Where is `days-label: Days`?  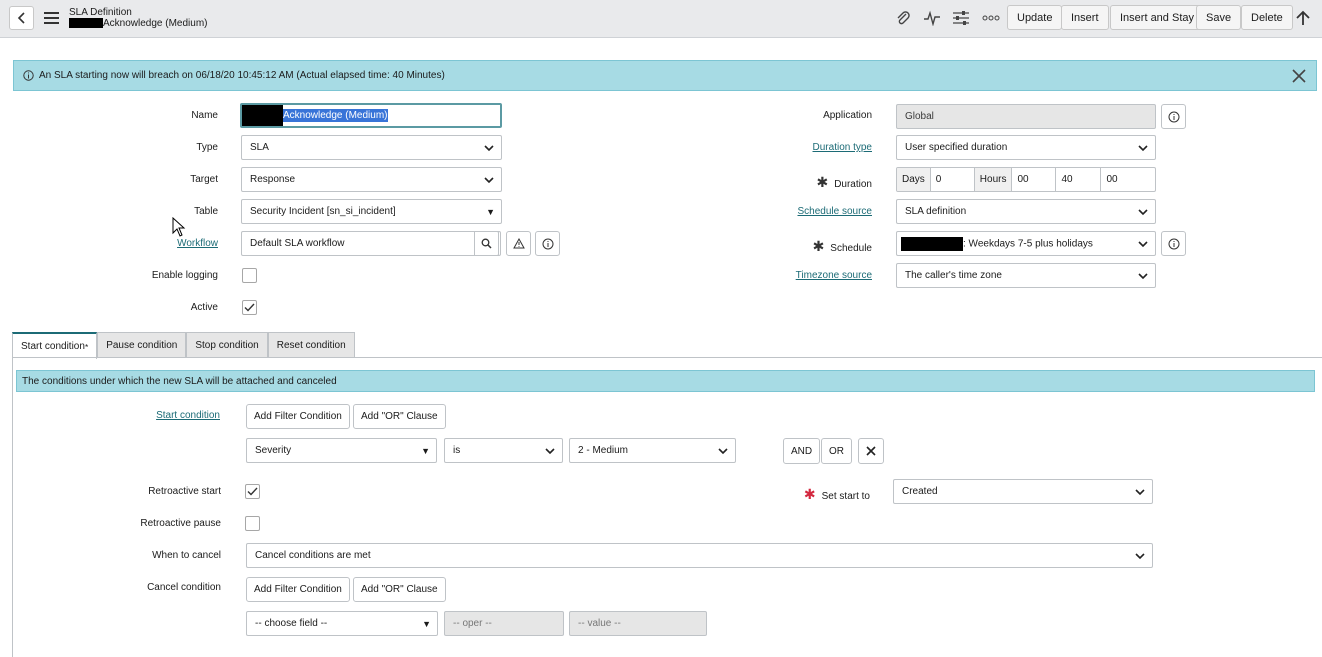
days-label: Days is located at coordinates (914, 179).